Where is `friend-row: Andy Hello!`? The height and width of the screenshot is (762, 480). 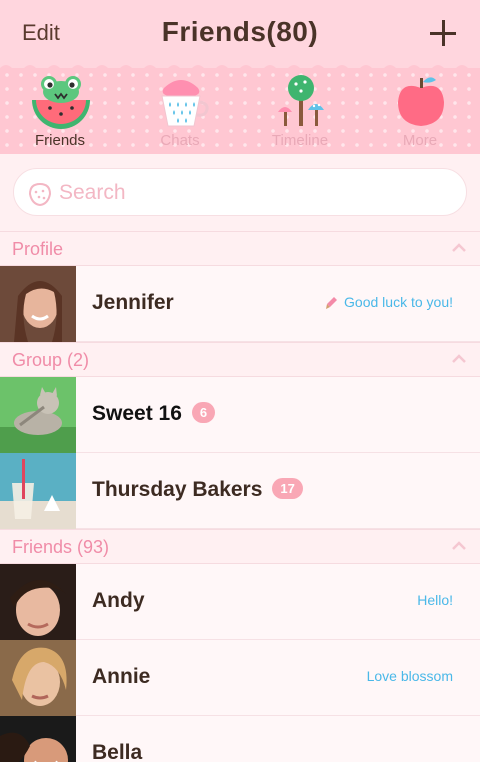 friend-row: Andy Hello! is located at coordinates (240, 602).